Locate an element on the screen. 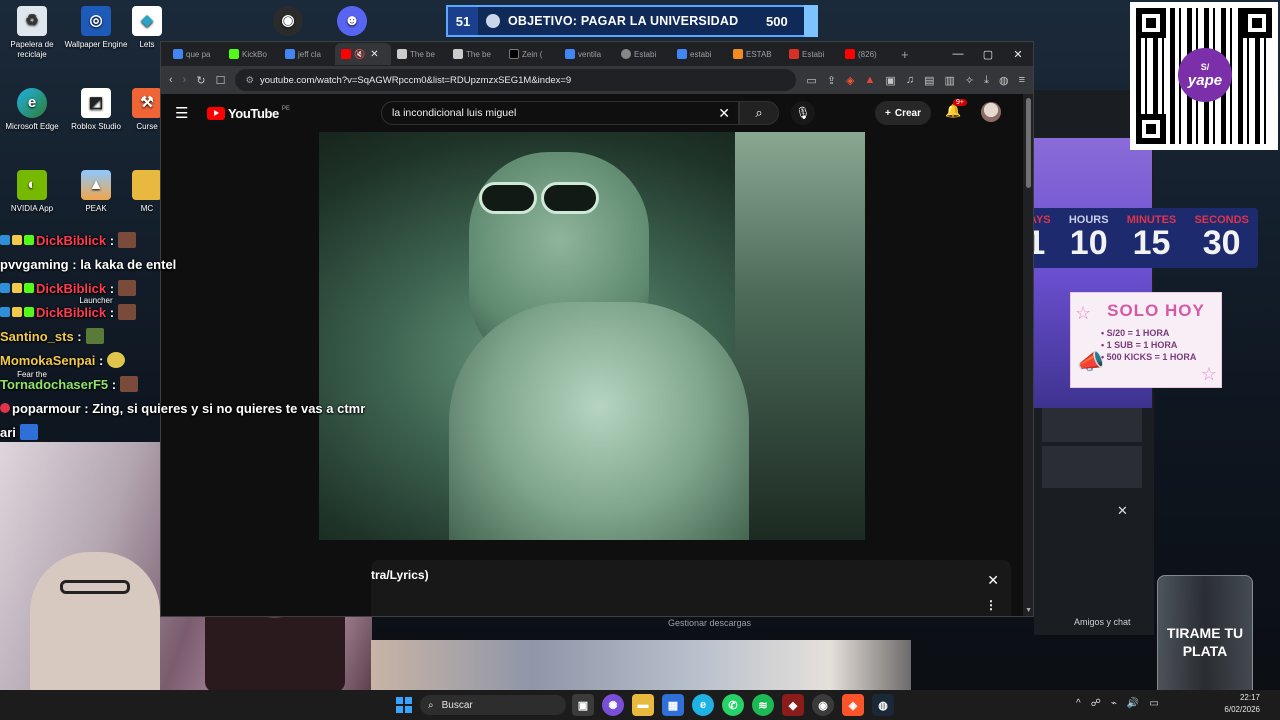 The image size is (1280, 720). desktop-icon-peak: ▲ PEAK is located at coordinates (96, 192).